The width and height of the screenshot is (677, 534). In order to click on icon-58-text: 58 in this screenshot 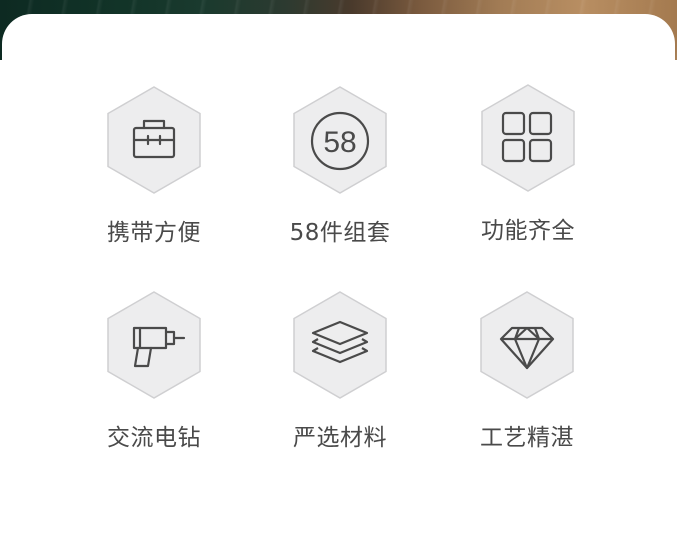, I will do `click(339, 142)`.